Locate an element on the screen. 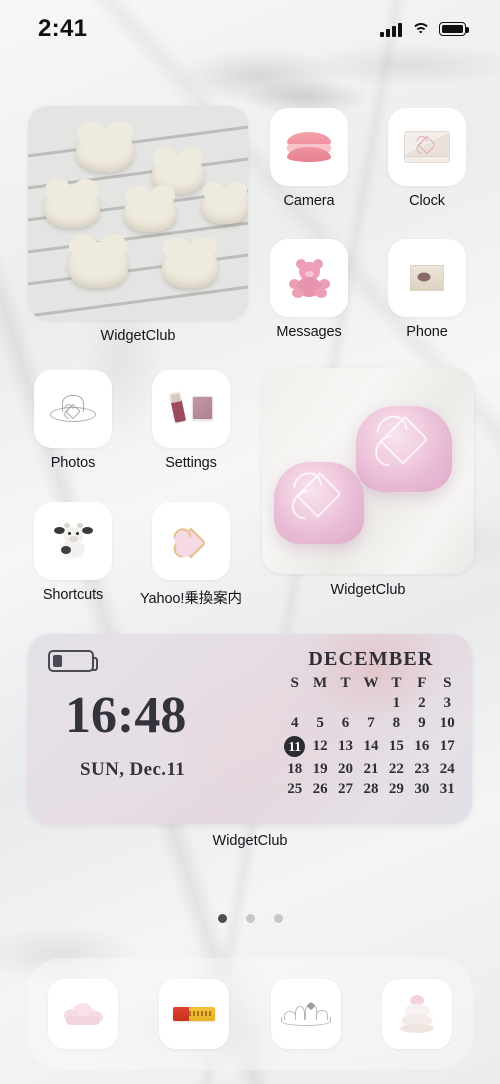  stacked-macarons-icon is located at coordinates (417, 1014).